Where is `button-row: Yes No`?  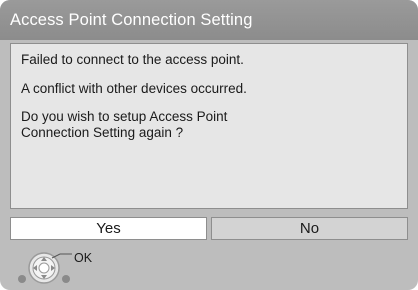
button-row: Yes No is located at coordinates (209, 228).